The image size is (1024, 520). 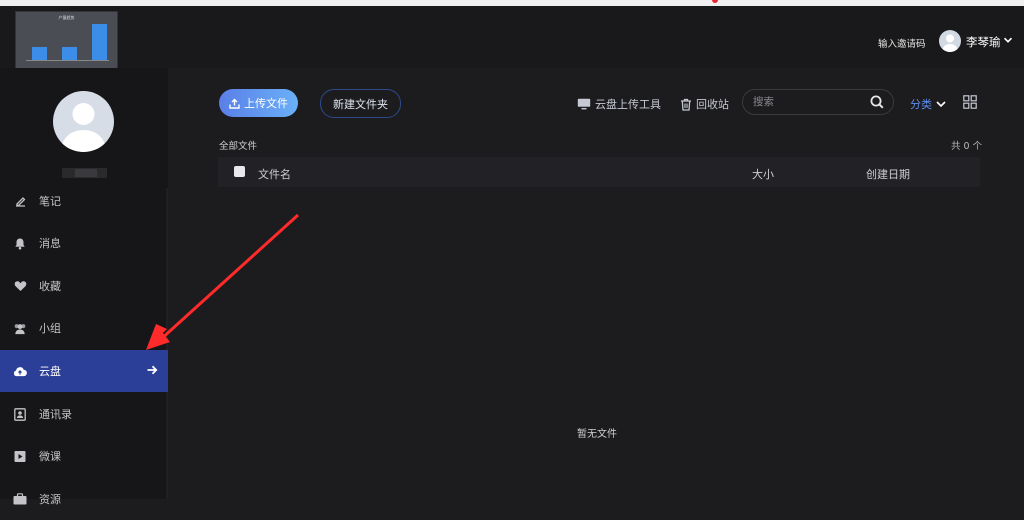 What do you see at coordinates (50, 286) in the screenshot?
I see `sidebar-item-label: 收藏` at bounding box center [50, 286].